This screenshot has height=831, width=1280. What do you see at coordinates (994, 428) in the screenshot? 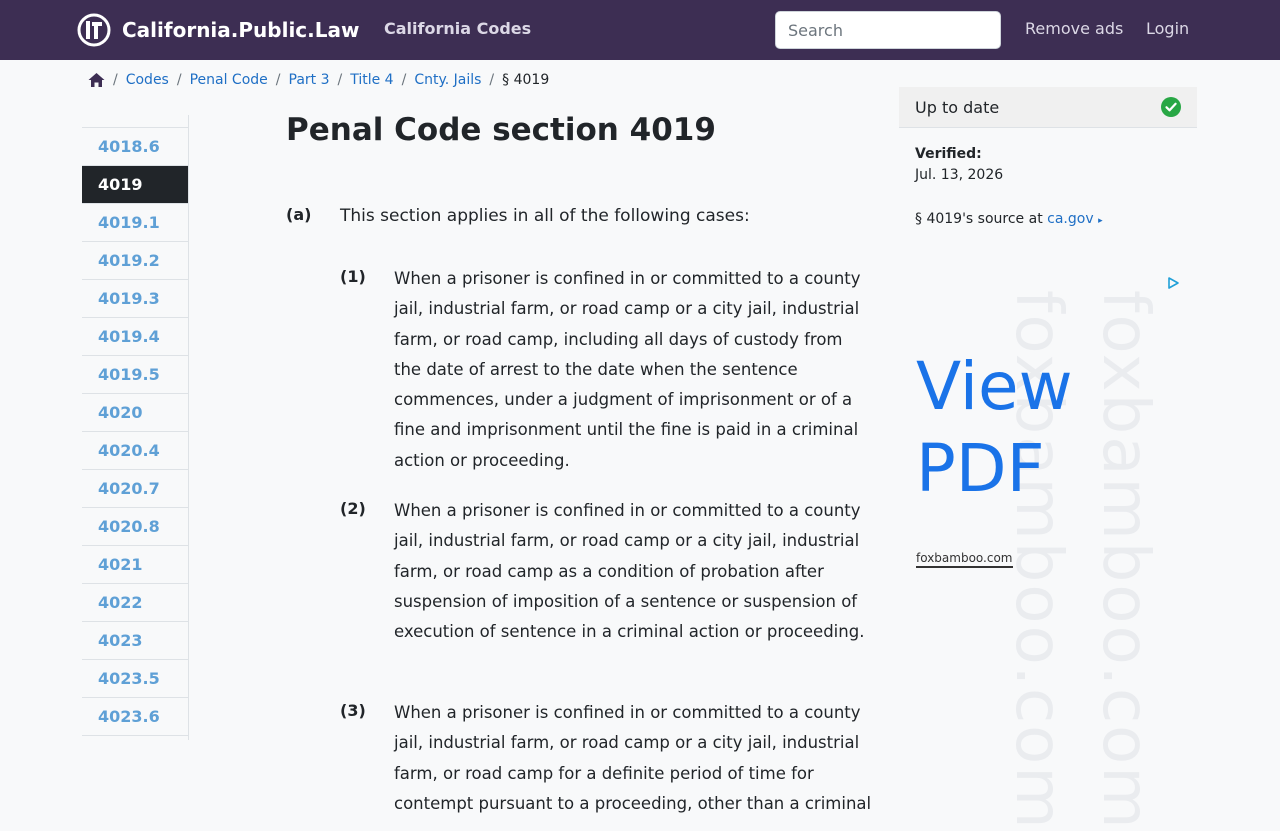
I see `ad-headline: View PDF` at bounding box center [994, 428].